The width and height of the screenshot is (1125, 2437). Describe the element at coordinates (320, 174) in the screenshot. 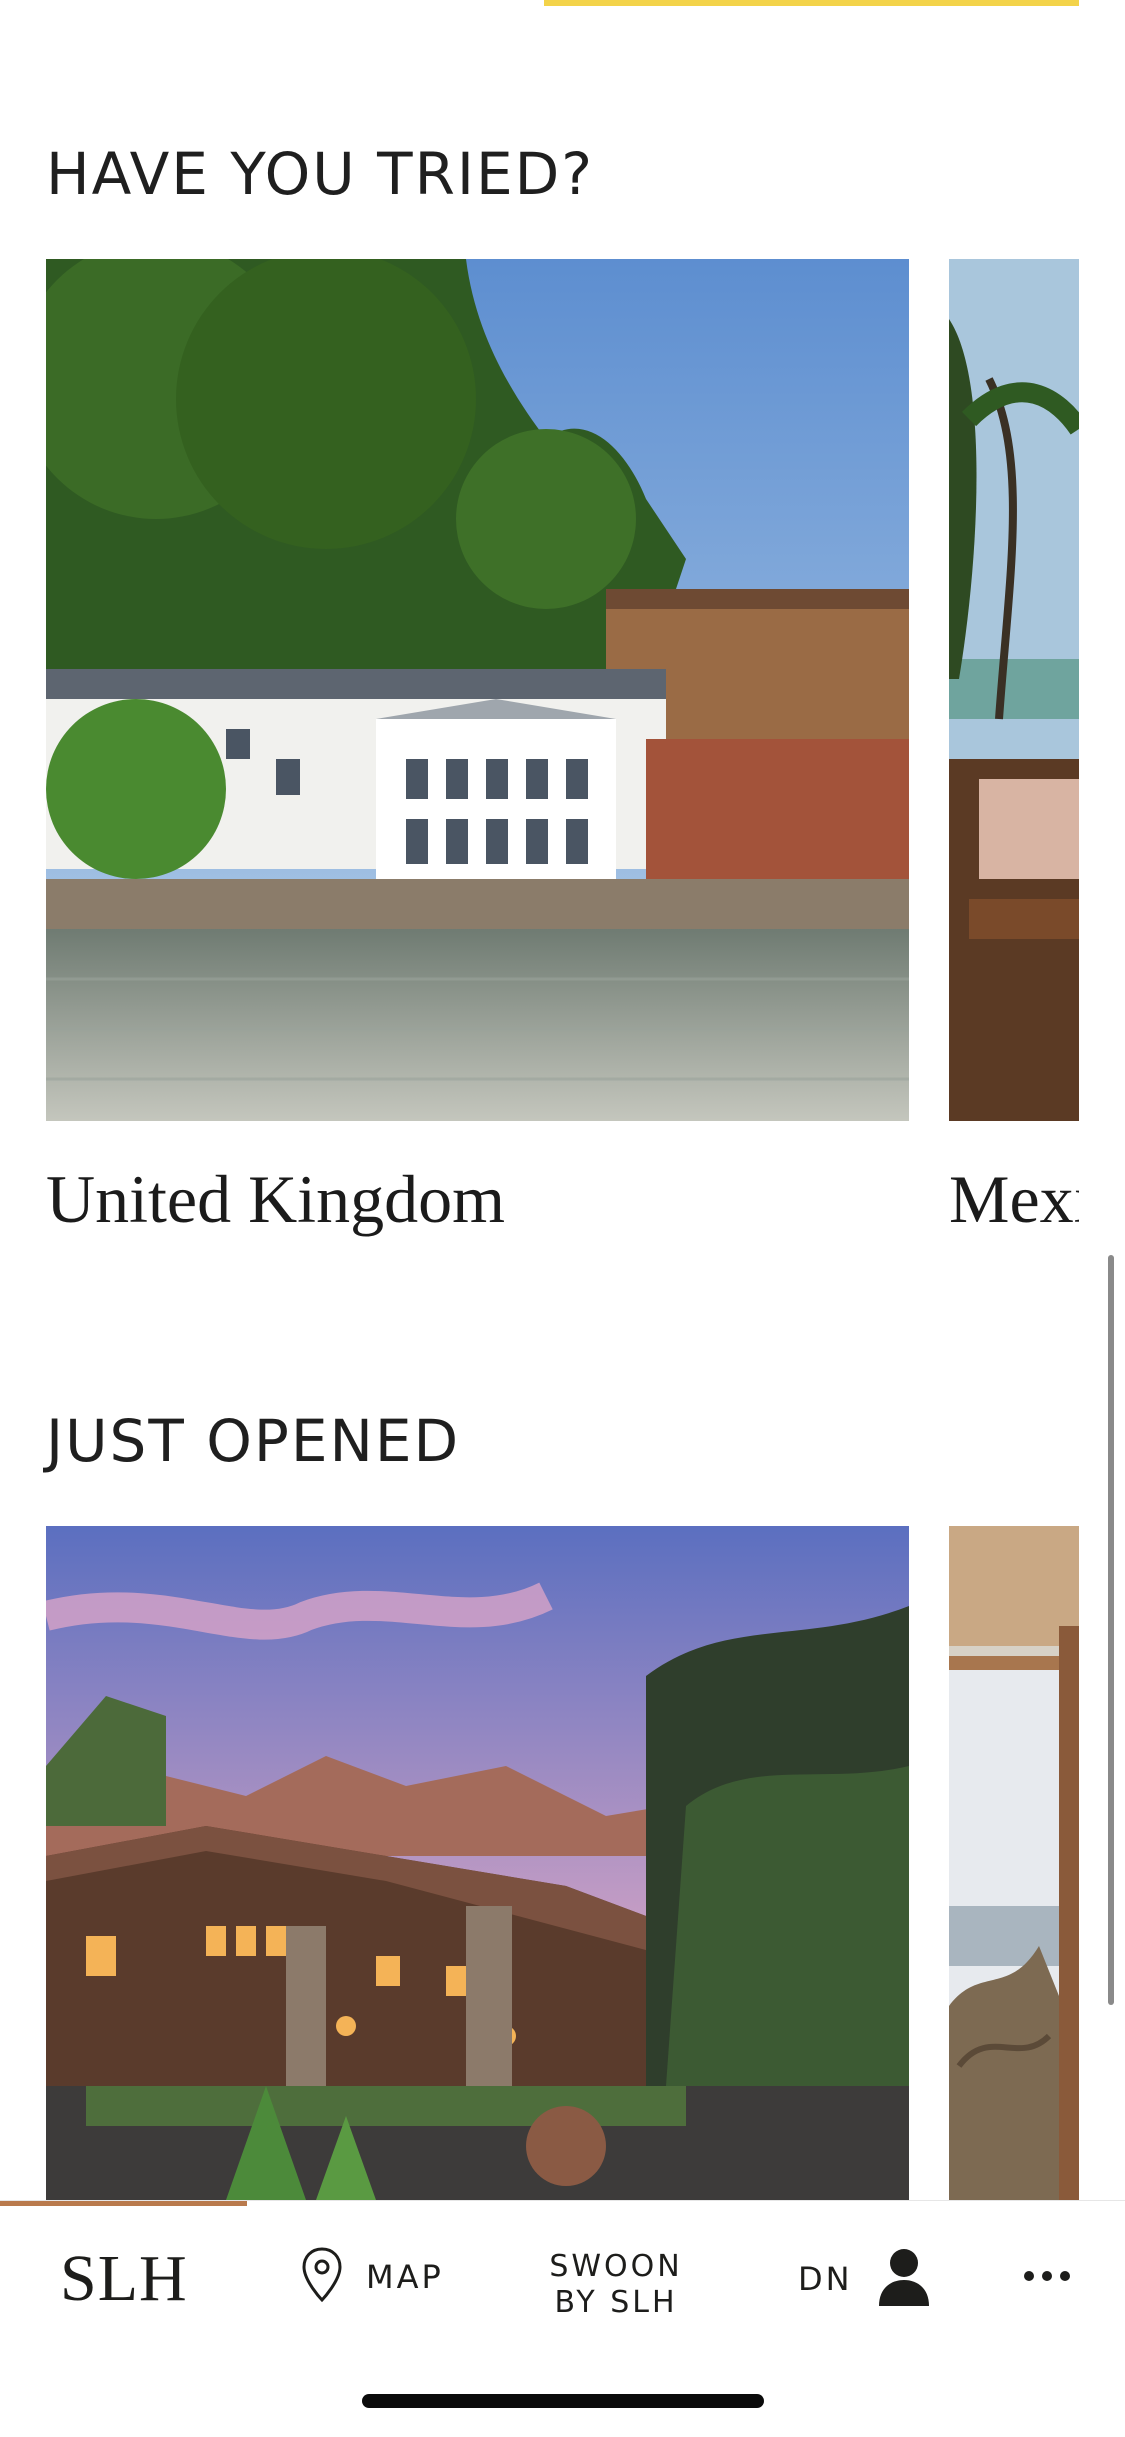

I see `section-title-have-you-tried: HAVE YOU TRIED?` at that location.